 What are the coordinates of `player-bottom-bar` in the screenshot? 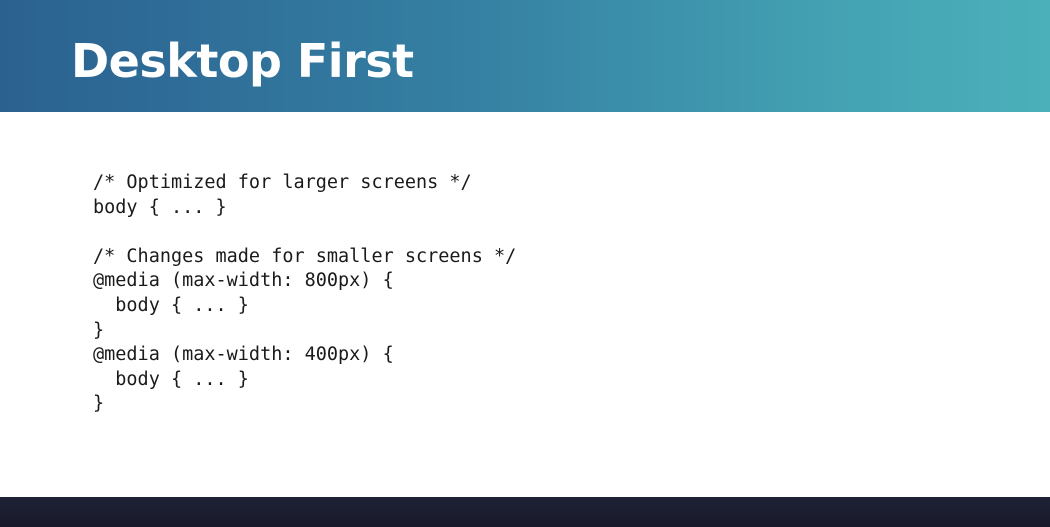 It's located at (525, 512).